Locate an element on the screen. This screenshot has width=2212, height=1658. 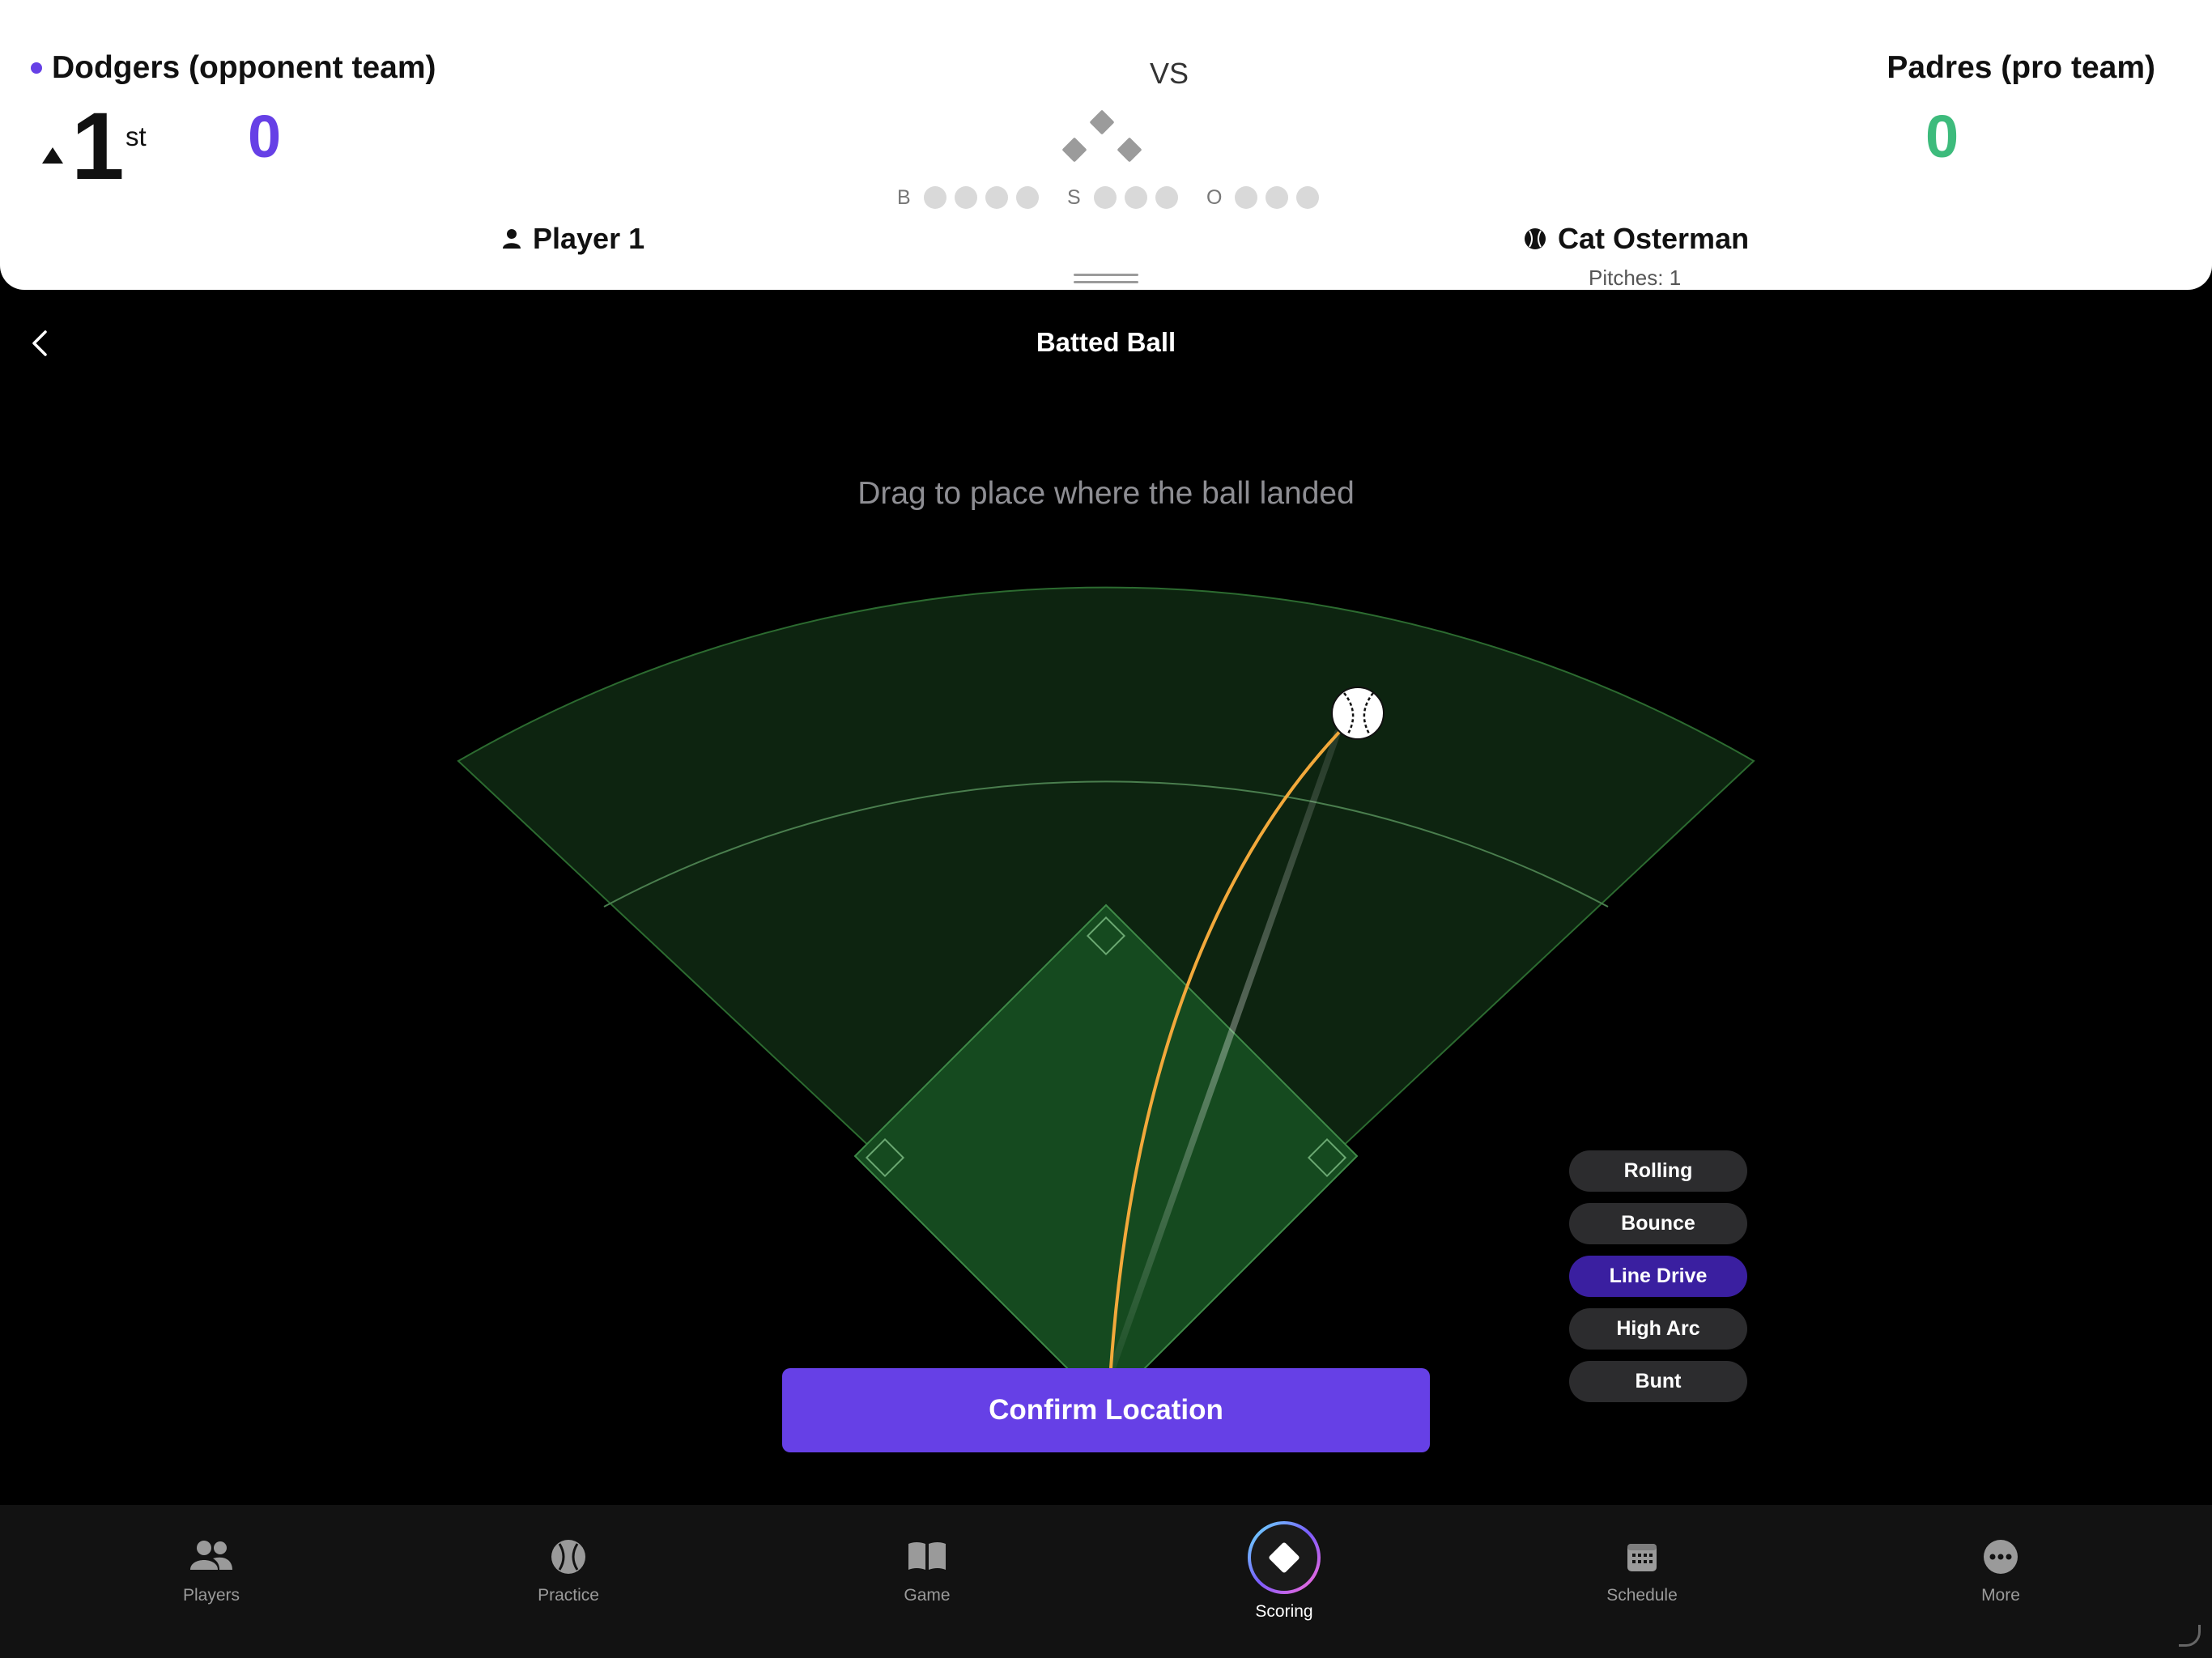
book-icon is located at coordinates (927, 1556).